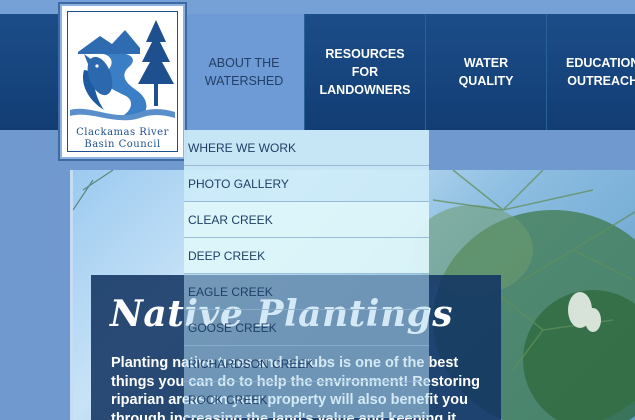  I want to click on dropdown-item-clear-creek: CLEAR CREEK, so click(306, 220).